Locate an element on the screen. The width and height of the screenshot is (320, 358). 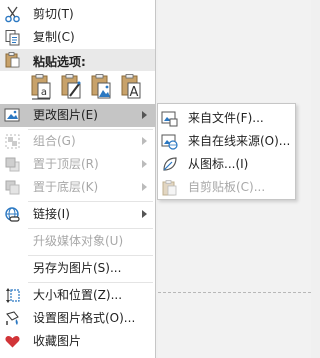
menu-item-bring-to-front: 置于顶层(R) is located at coordinates (77, 164).